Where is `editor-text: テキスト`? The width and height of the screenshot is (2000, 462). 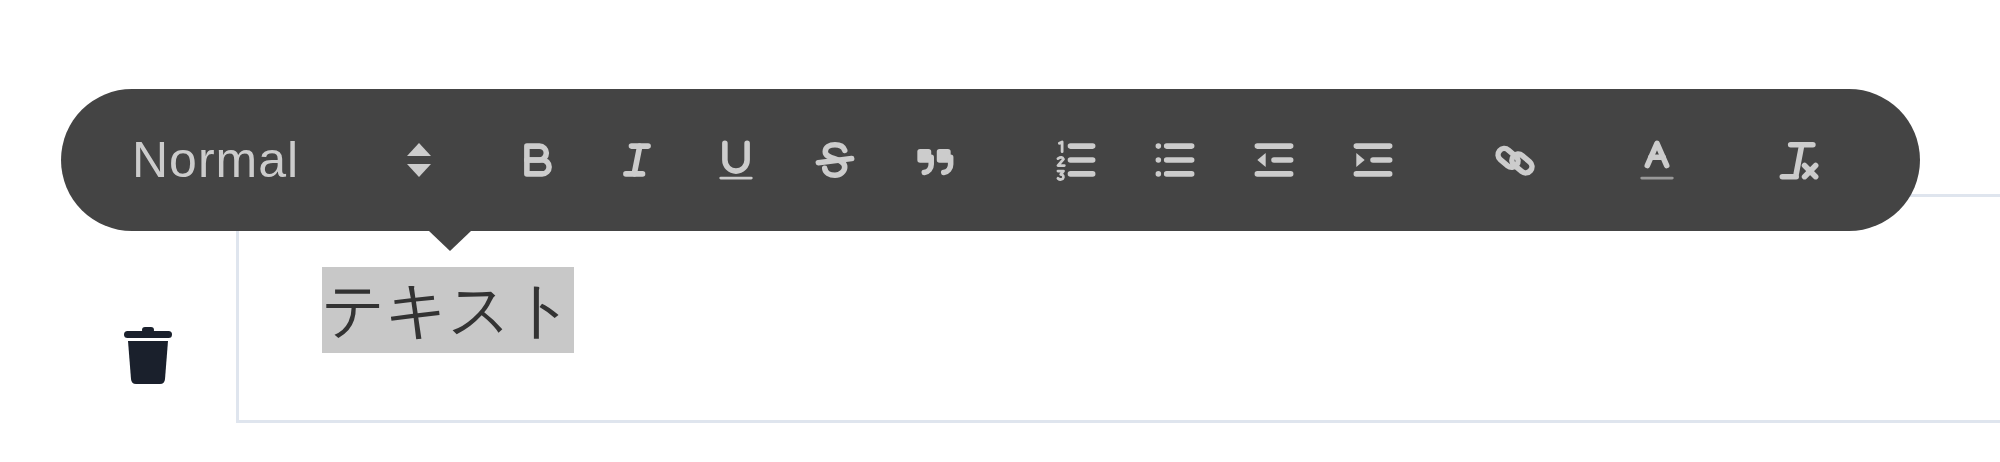
editor-text: テキスト is located at coordinates (448, 310).